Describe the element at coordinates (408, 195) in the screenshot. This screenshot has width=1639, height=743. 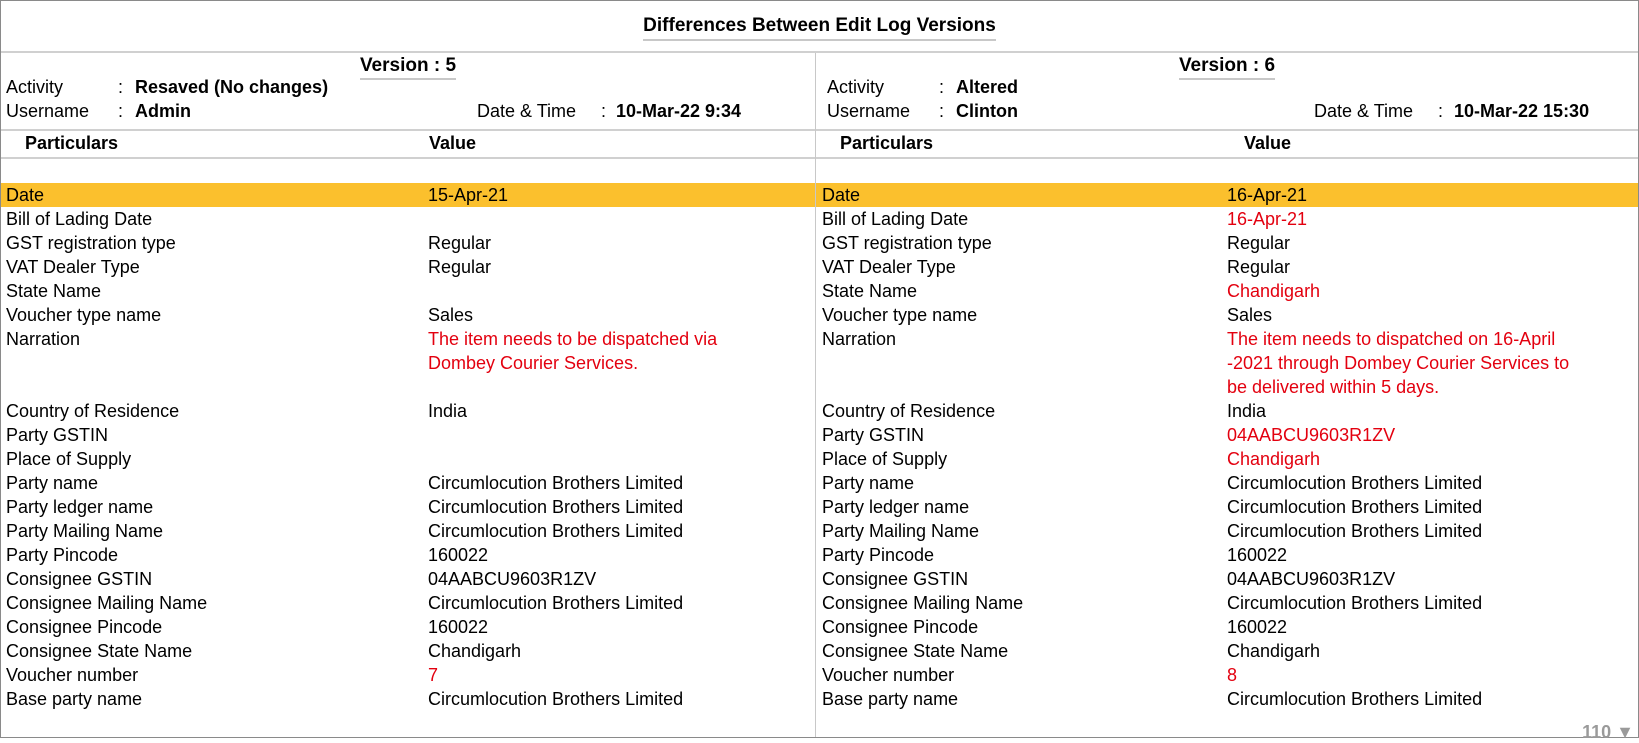
I see `table-row: Date 15-Apr-21` at that location.